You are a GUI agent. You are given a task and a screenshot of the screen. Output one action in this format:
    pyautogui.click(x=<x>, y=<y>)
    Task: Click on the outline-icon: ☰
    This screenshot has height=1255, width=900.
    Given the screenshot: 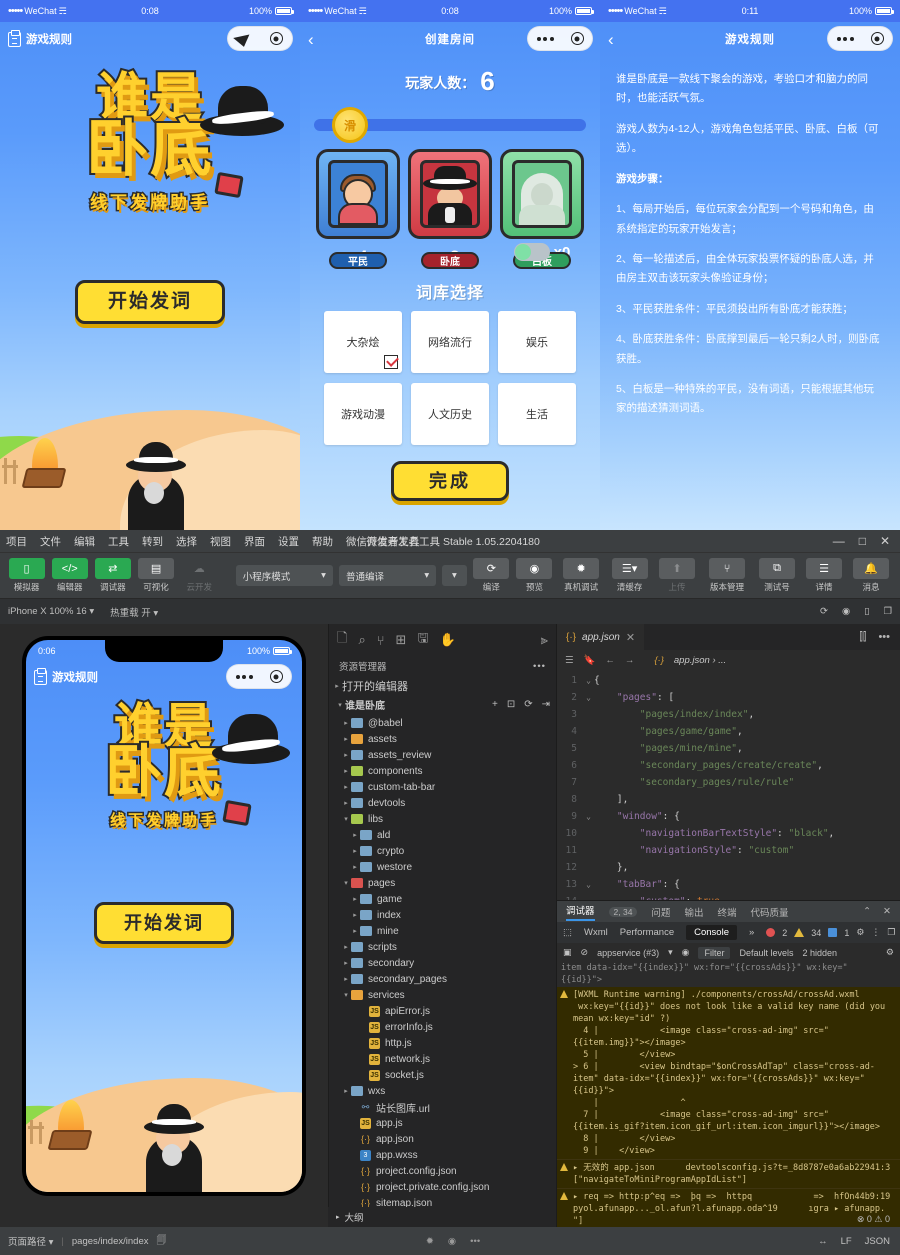 What is the action you would take?
    pyautogui.click(x=569, y=660)
    